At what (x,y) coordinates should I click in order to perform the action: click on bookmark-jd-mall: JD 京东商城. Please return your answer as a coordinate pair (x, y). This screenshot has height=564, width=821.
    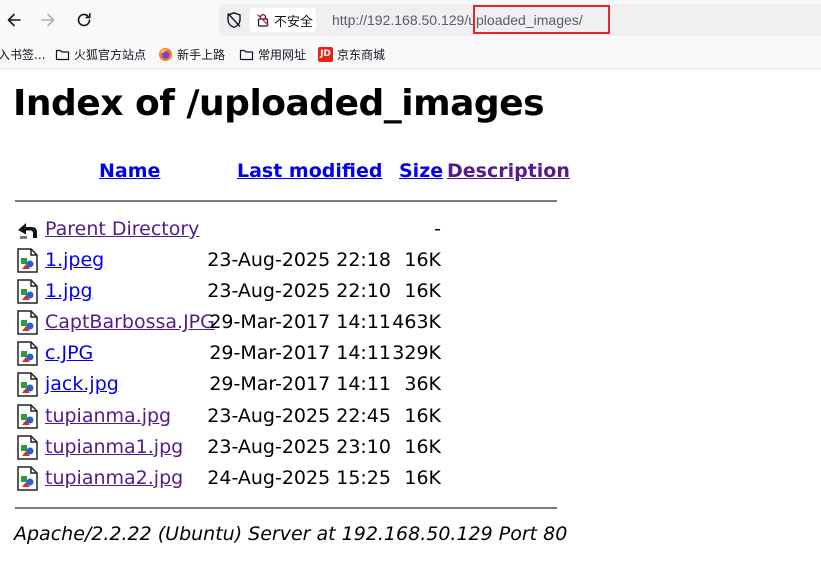
    Looking at the image, I should click on (351, 54).